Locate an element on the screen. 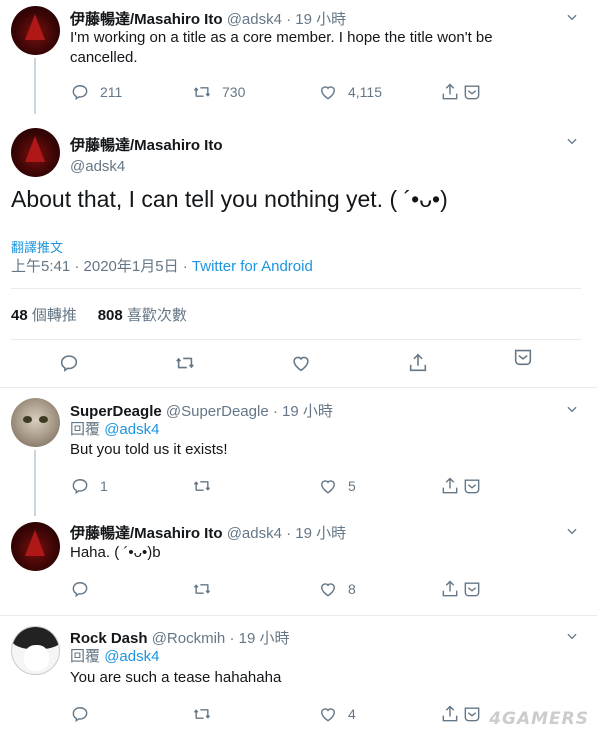  handle: @Rockmih is located at coordinates (189, 638).